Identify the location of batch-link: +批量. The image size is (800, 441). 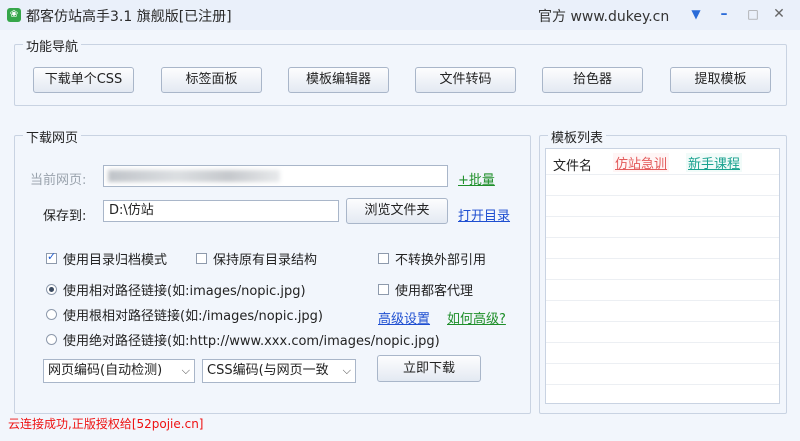
(476, 178).